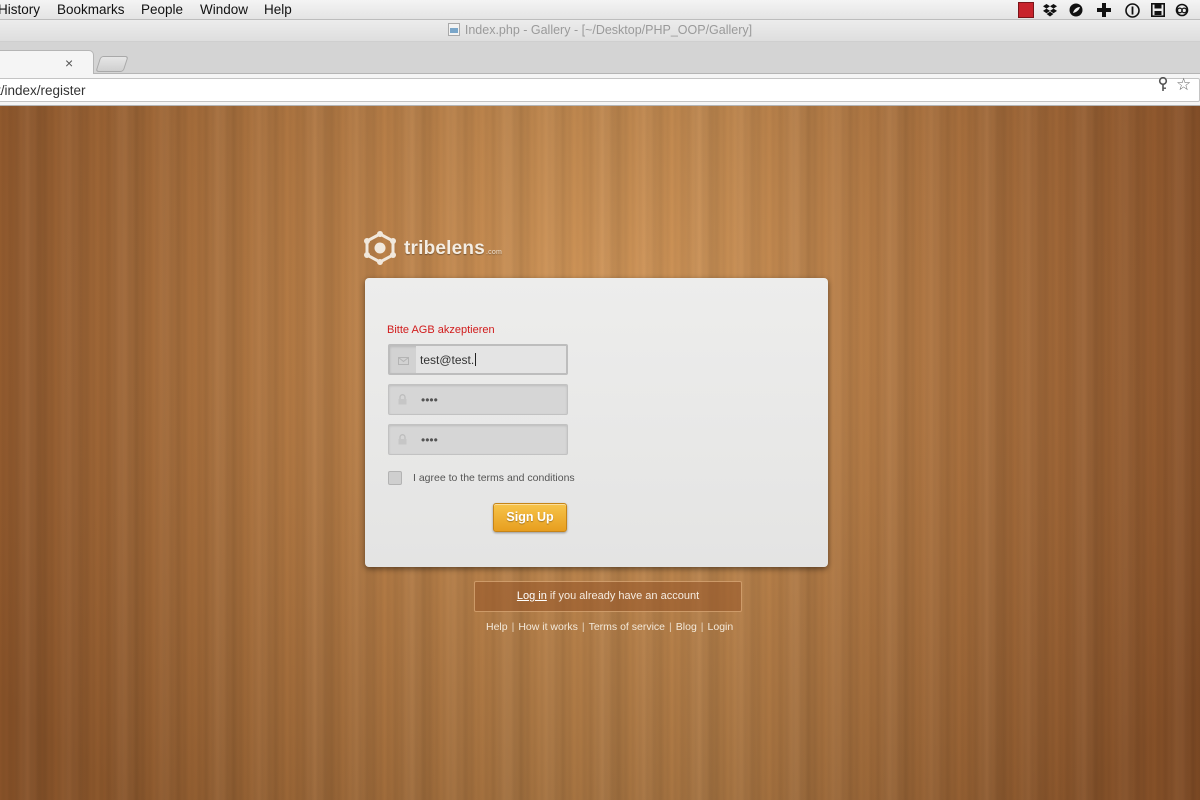 The height and width of the screenshot is (800, 1200). What do you see at coordinates (497, 627) in the screenshot?
I see `footer-link-help: Help` at bounding box center [497, 627].